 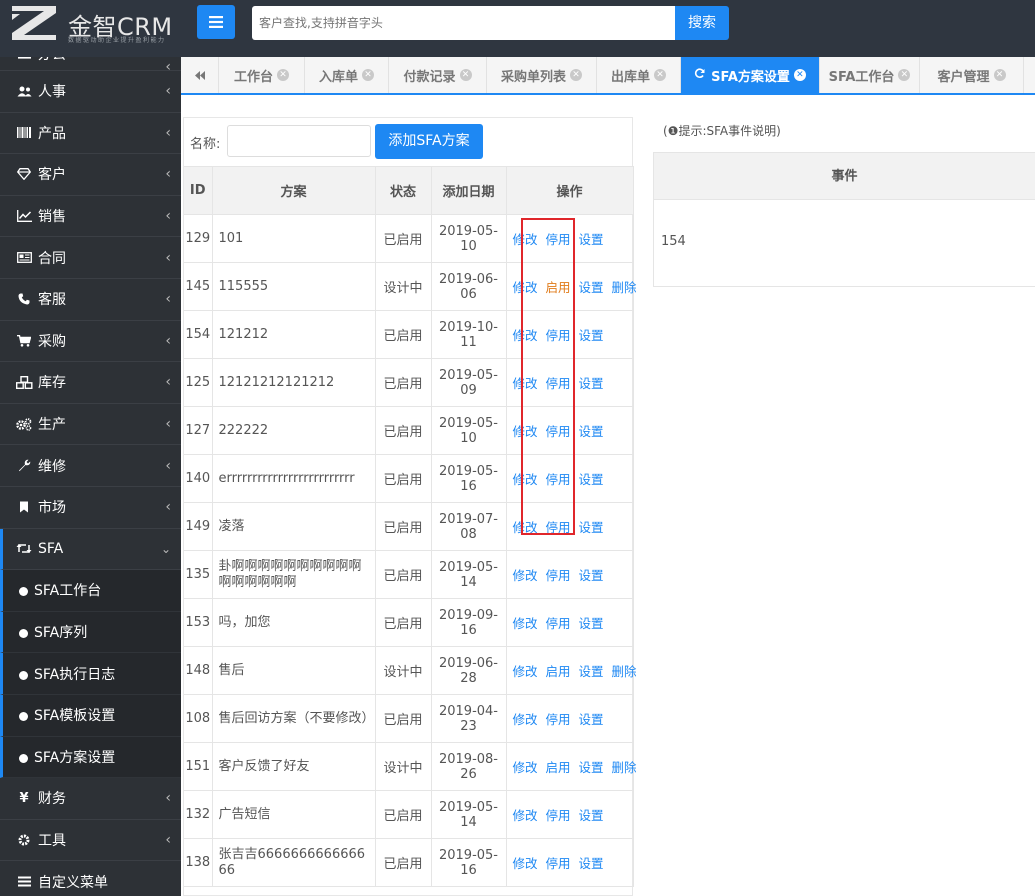 What do you see at coordinates (90, 217) in the screenshot?
I see `sidebar-item-sales: 销售 ‹` at bounding box center [90, 217].